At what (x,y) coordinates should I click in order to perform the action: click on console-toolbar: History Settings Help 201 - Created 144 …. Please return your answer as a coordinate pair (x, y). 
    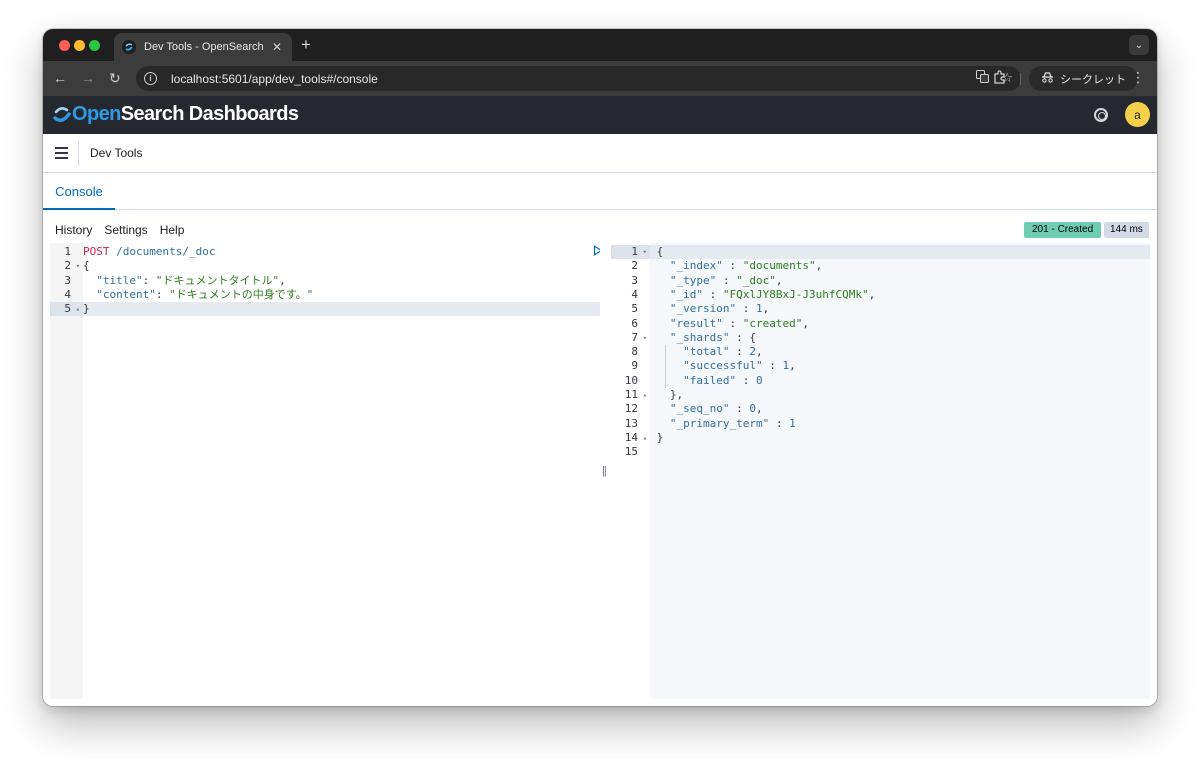
    Looking at the image, I should click on (600, 226).